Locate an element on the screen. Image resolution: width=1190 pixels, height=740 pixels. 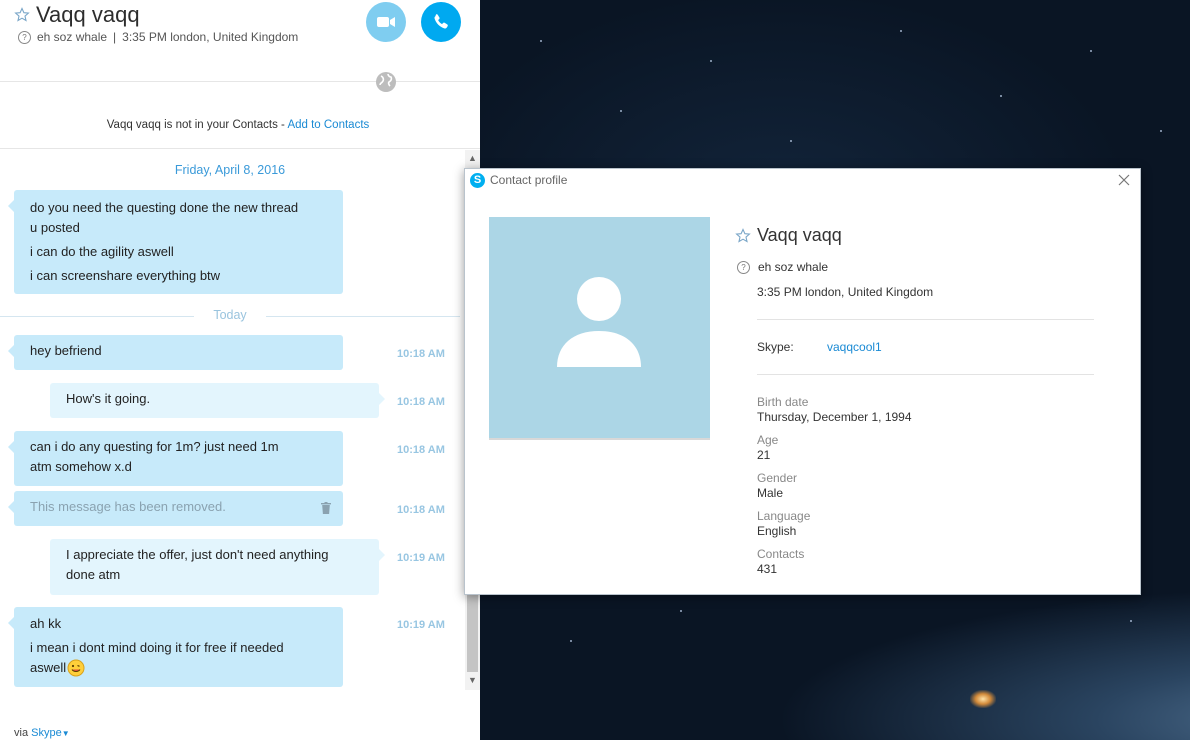
skype-logo-icon: S is located at coordinates (477, 180).